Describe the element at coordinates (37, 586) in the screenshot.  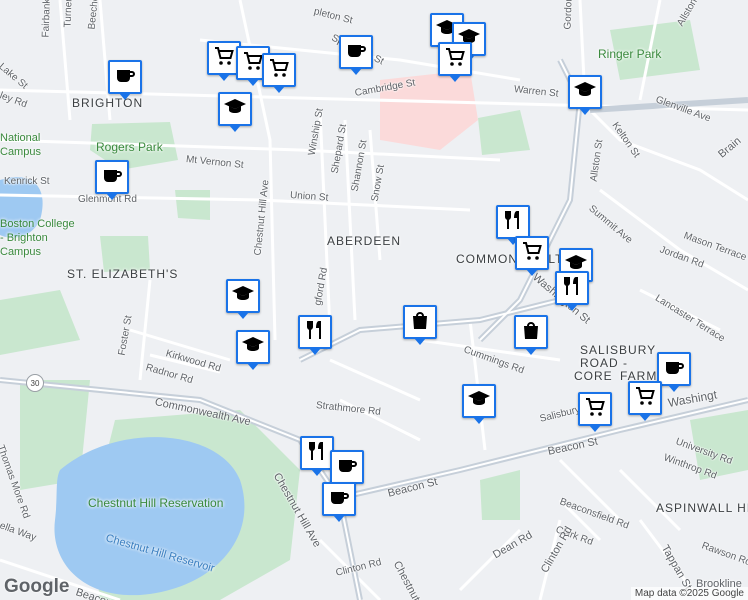
I see `google-logo: Google` at that location.